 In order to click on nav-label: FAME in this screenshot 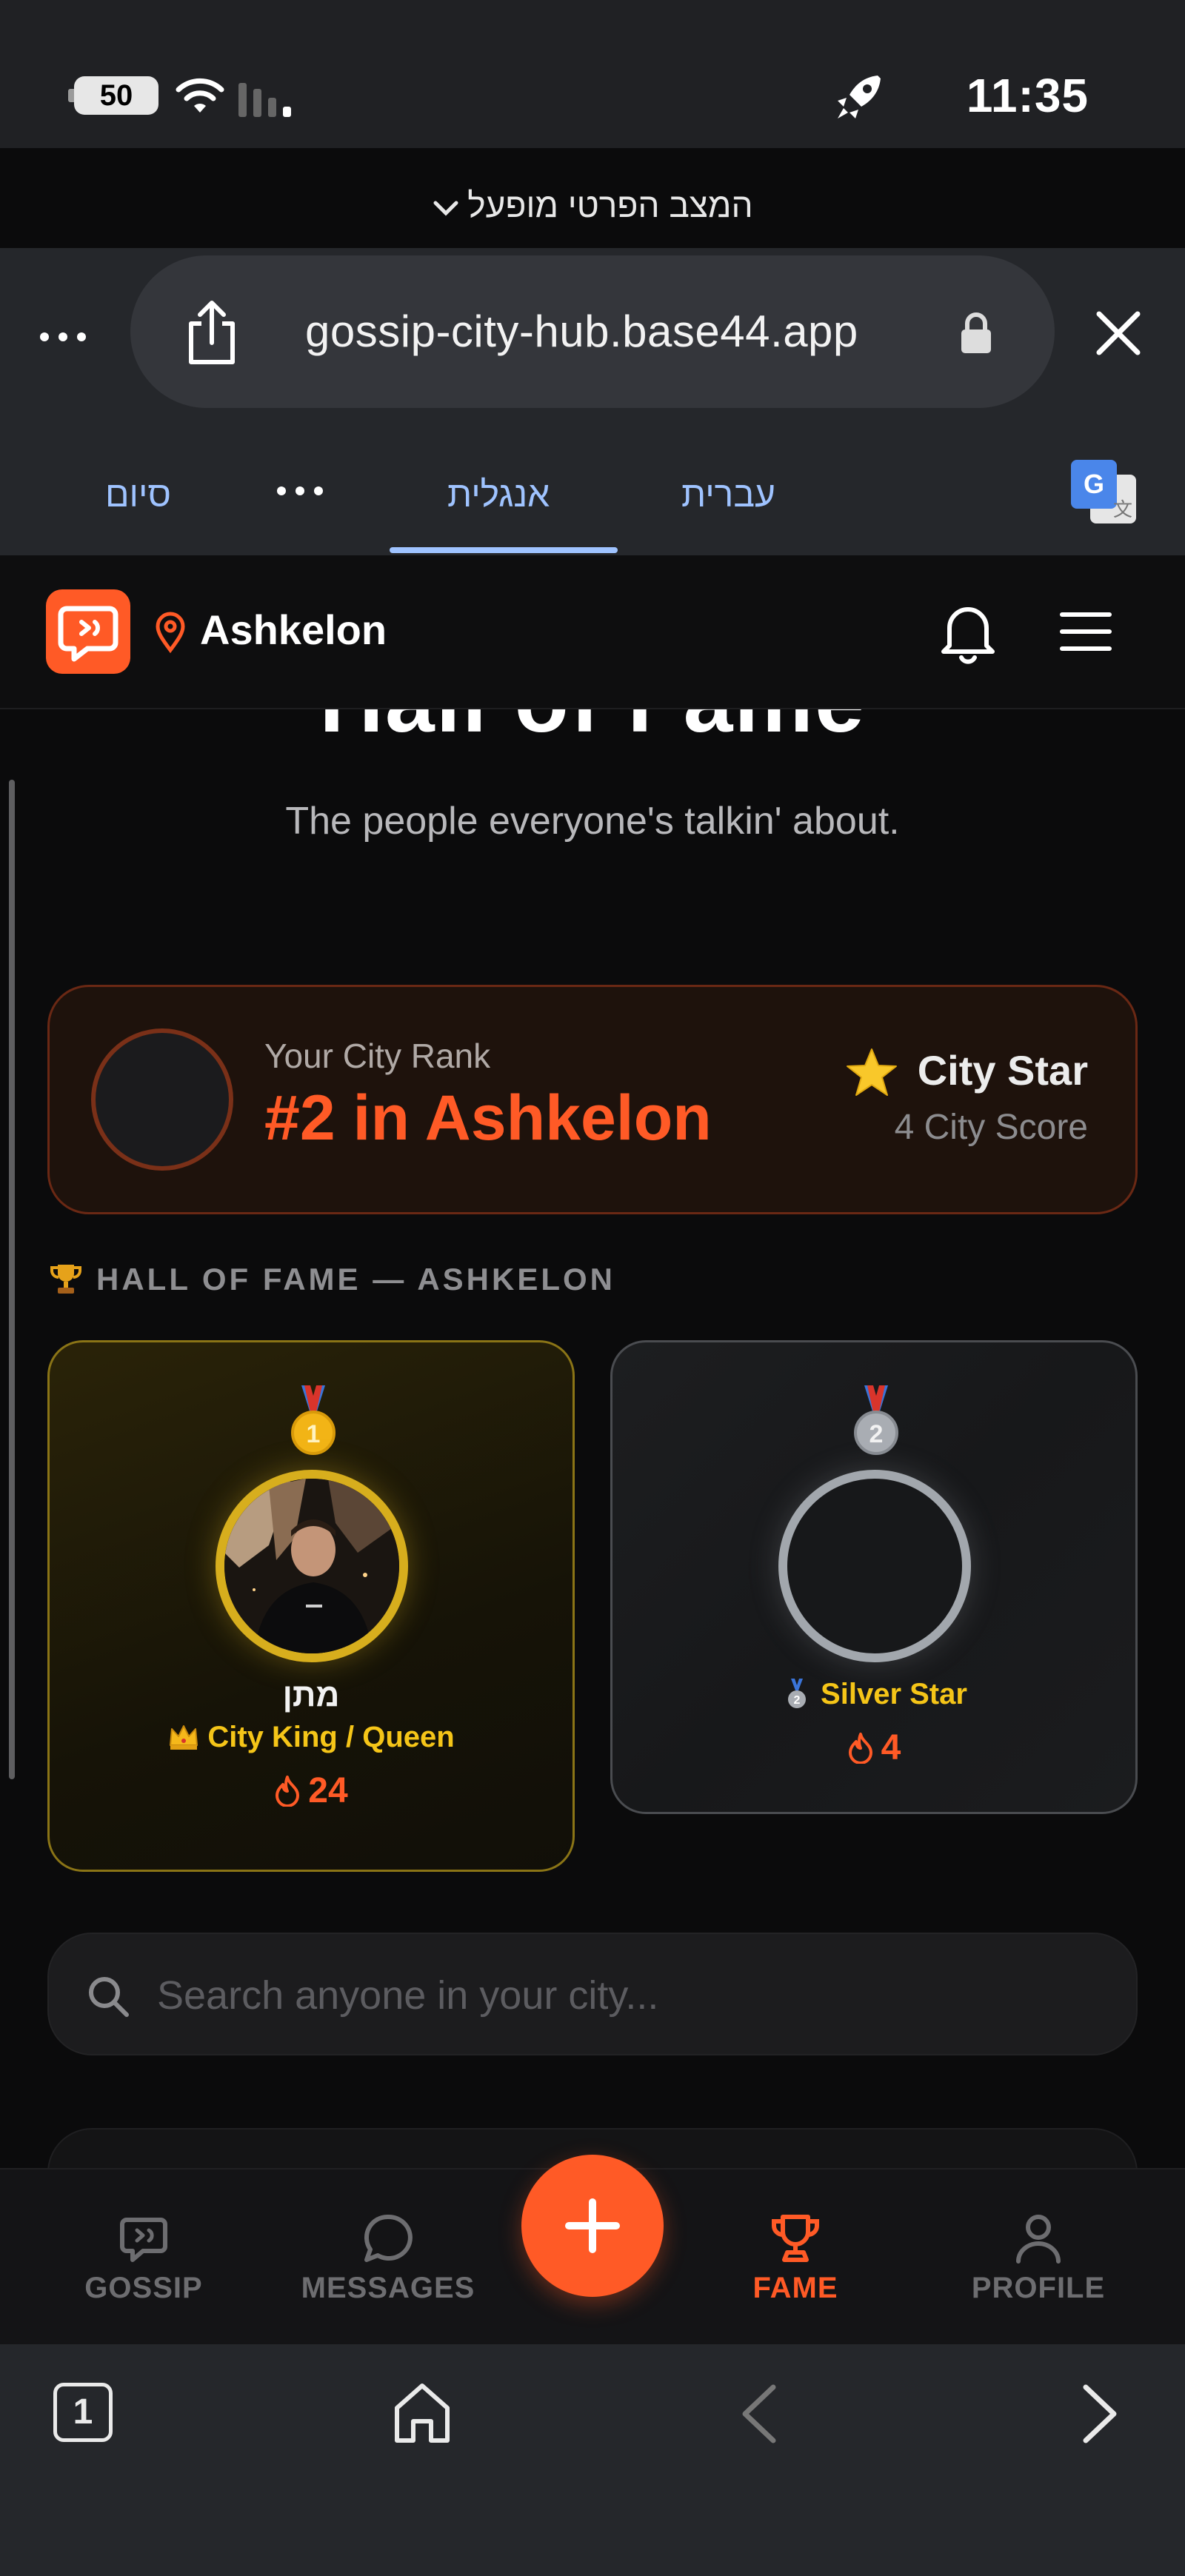, I will do `click(795, 2288)`.